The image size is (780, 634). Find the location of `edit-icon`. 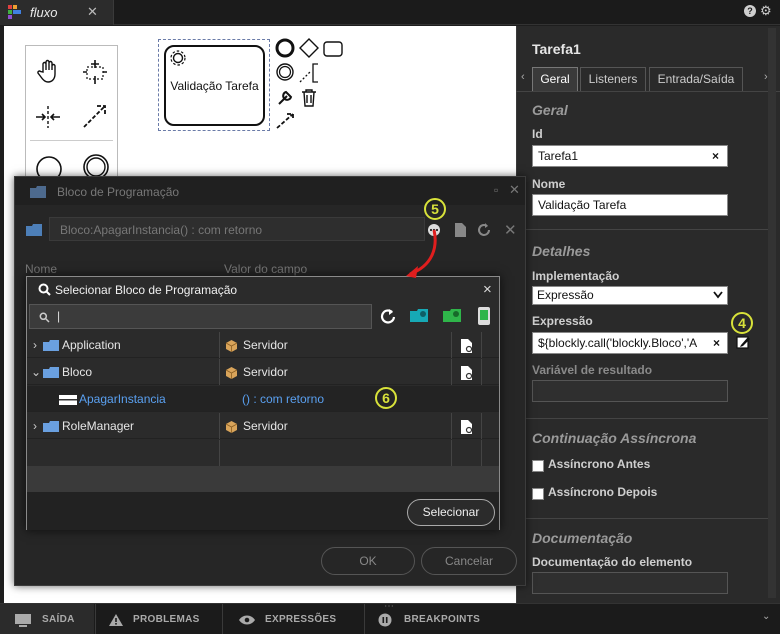

edit-icon is located at coordinates (743, 342).